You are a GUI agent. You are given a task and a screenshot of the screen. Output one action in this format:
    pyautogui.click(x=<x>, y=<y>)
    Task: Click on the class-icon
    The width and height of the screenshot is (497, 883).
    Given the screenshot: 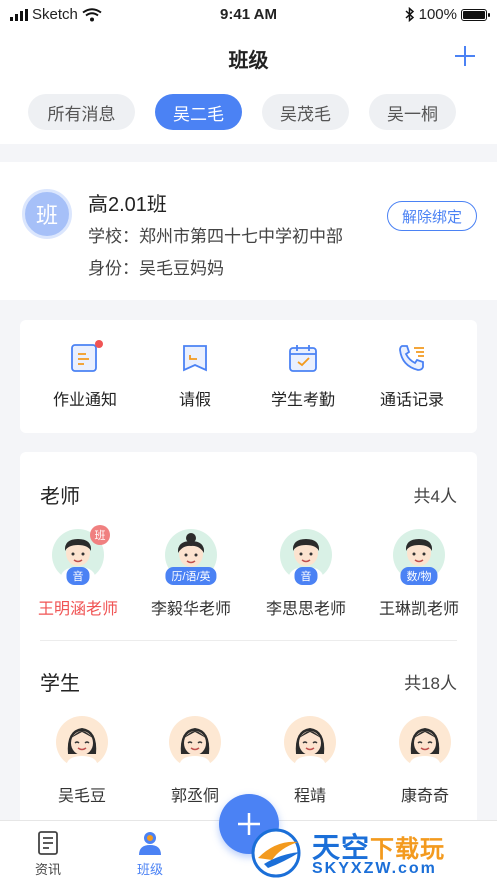 What is the action you would take?
    pyautogui.click(x=150, y=843)
    